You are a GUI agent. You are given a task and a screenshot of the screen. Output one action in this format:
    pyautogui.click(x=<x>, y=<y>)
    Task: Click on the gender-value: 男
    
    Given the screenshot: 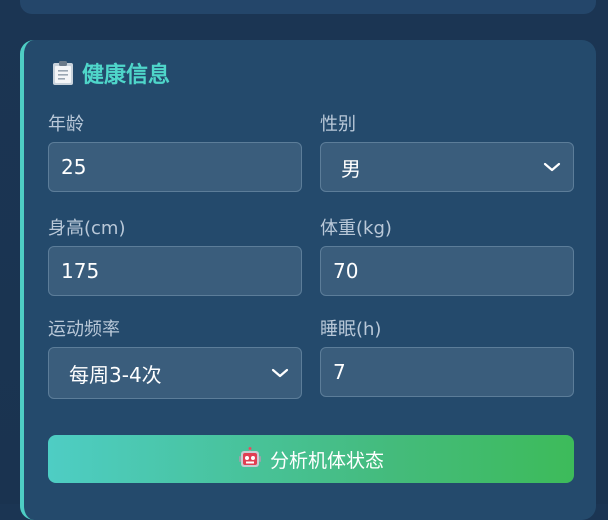 What is the action you would take?
    pyautogui.click(x=351, y=168)
    